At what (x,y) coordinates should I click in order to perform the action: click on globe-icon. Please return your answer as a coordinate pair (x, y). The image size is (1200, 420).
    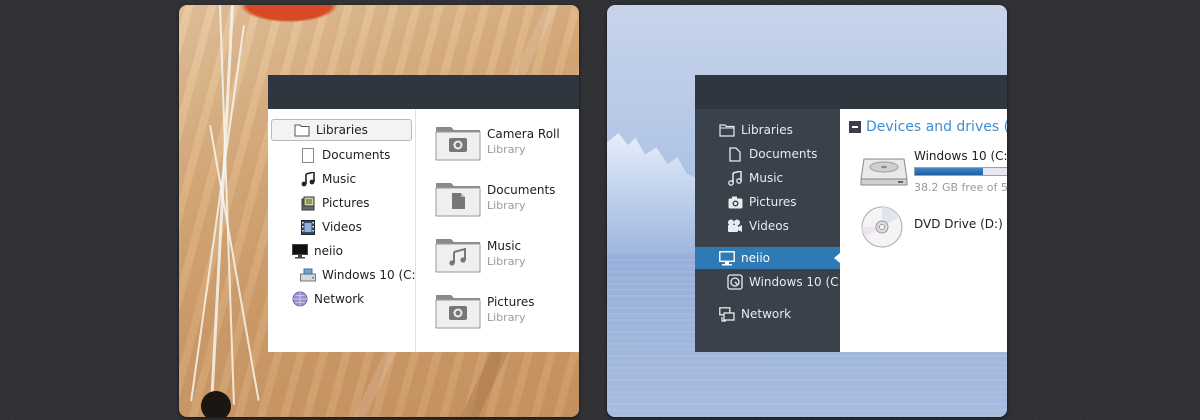
    Looking at the image, I should click on (300, 299).